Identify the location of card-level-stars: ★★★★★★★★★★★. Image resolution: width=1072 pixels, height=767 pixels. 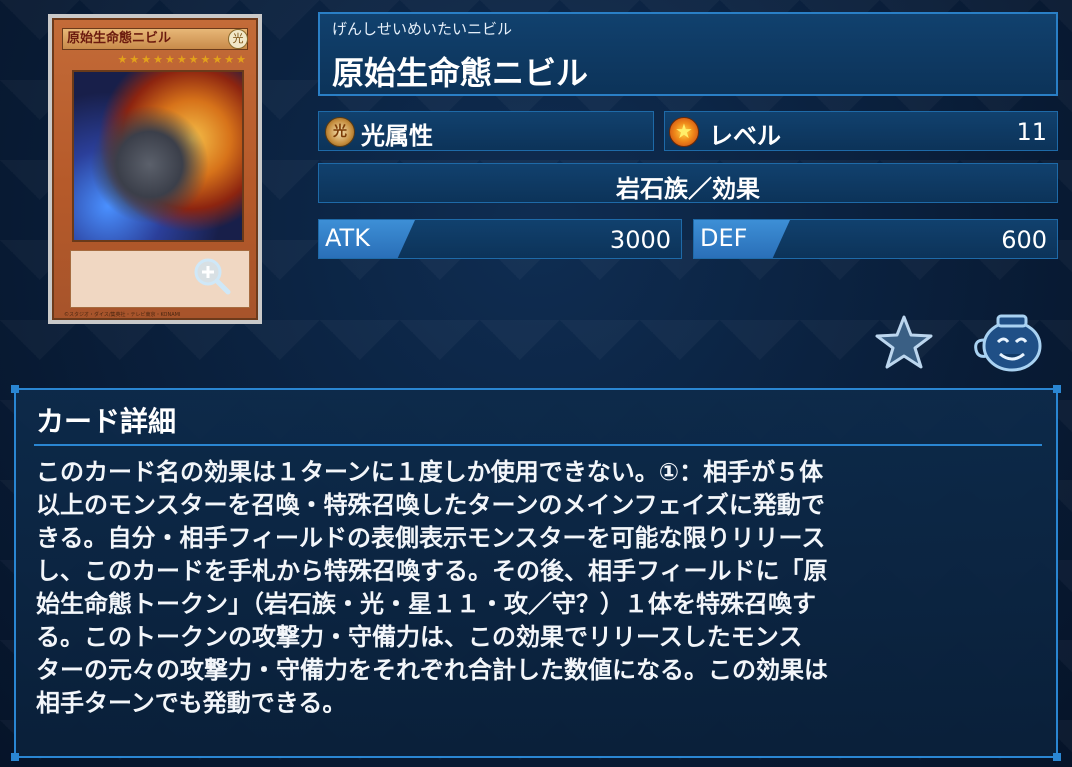
(182, 59).